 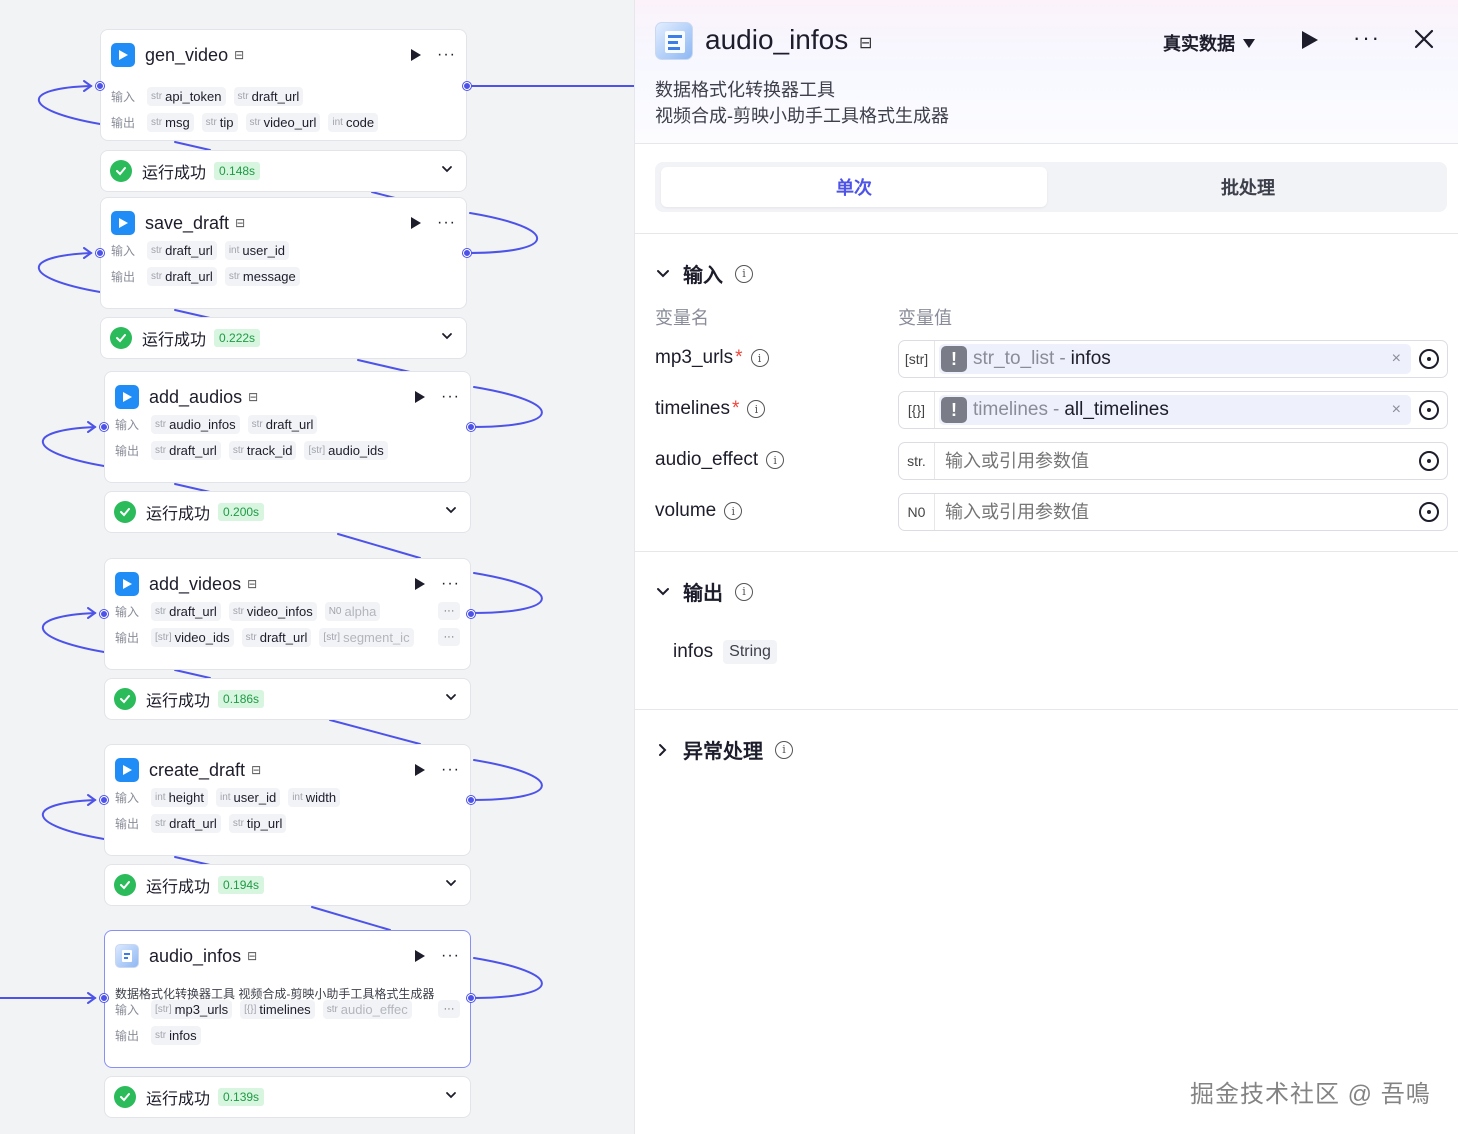 What do you see at coordinates (917, 461) in the screenshot?
I see `param-type-selector: str.` at bounding box center [917, 461].